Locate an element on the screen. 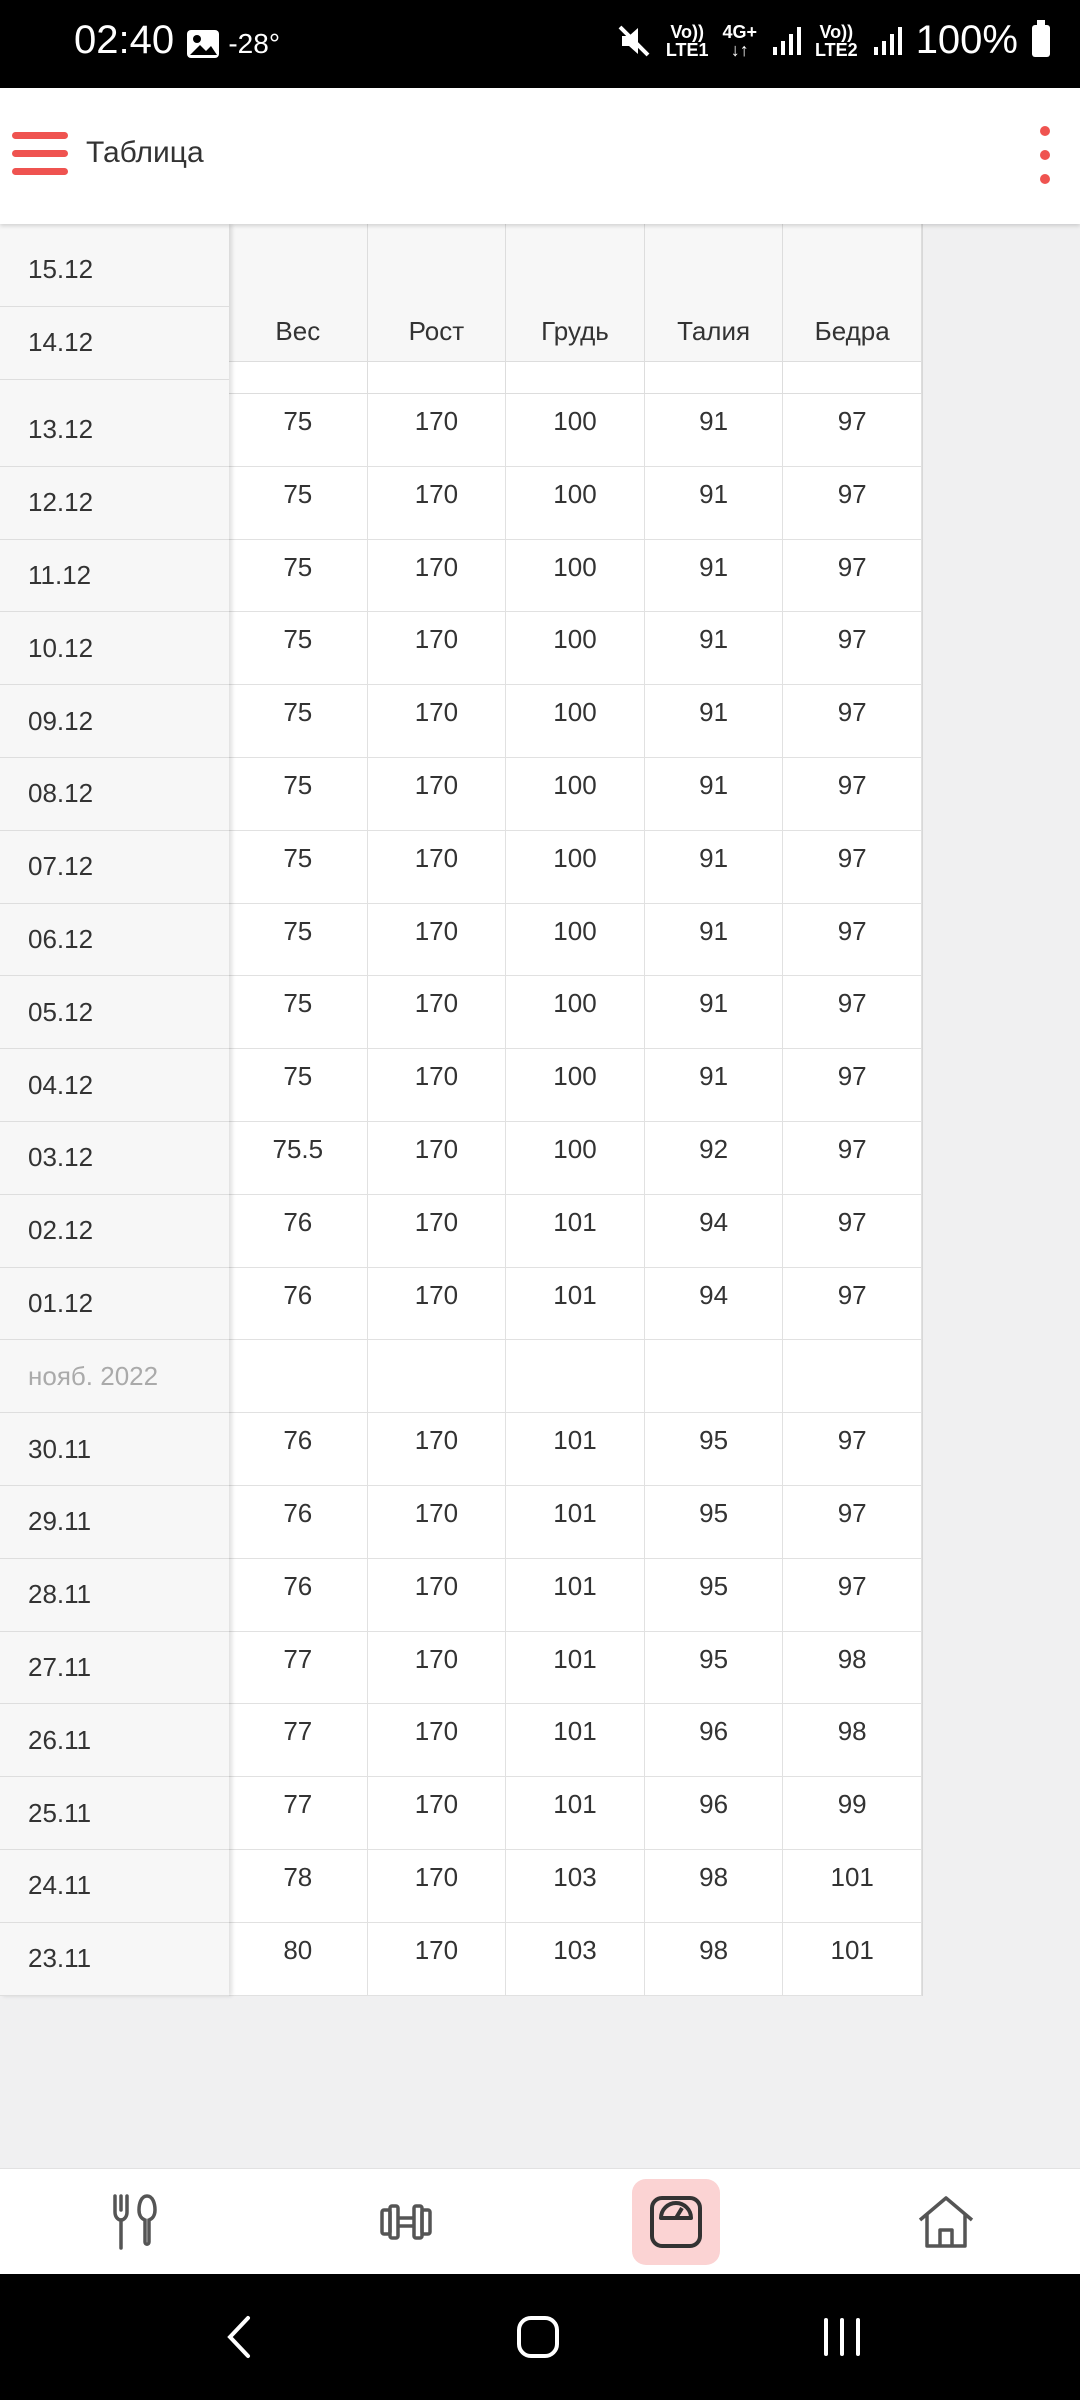  nav-measurements is located at coordinates (676, 2222).